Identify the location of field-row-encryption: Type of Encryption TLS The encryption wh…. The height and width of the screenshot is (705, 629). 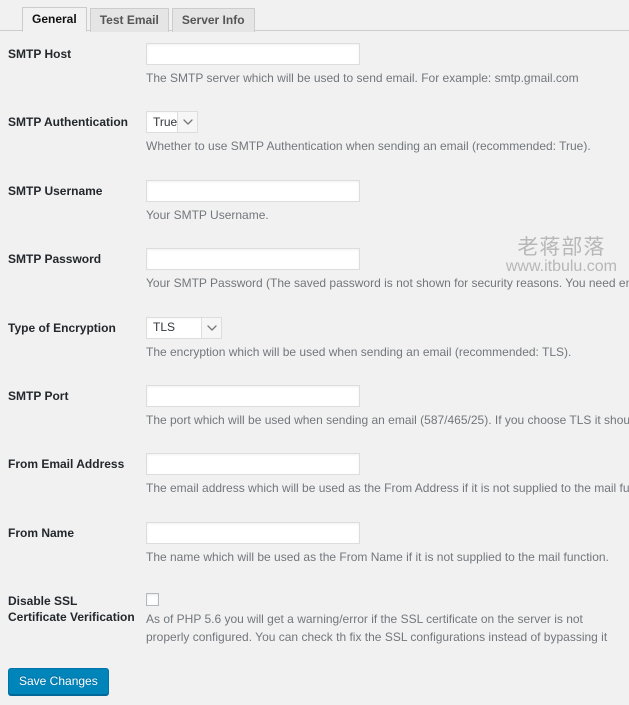
(314, 339).